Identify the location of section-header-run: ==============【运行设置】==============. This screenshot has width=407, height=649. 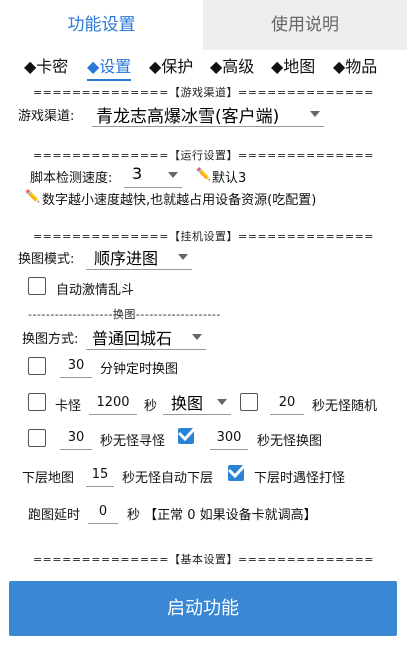
(203, 155).